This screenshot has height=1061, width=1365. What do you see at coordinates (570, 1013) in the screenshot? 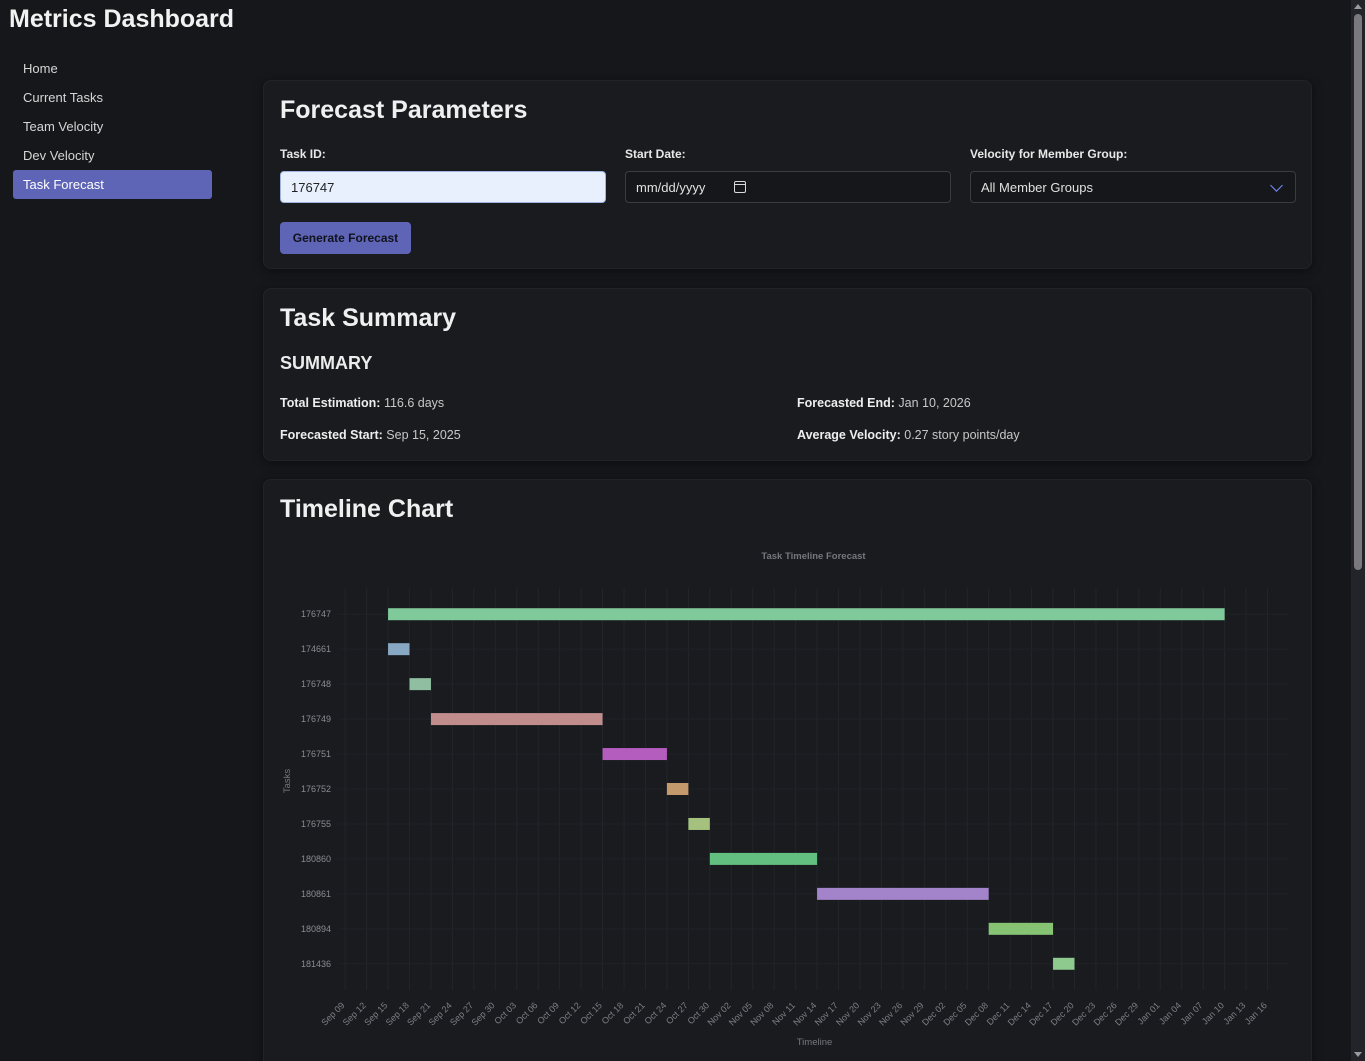
I see `x-tick-label: Oct 12` at bounding box center [570, 1013].